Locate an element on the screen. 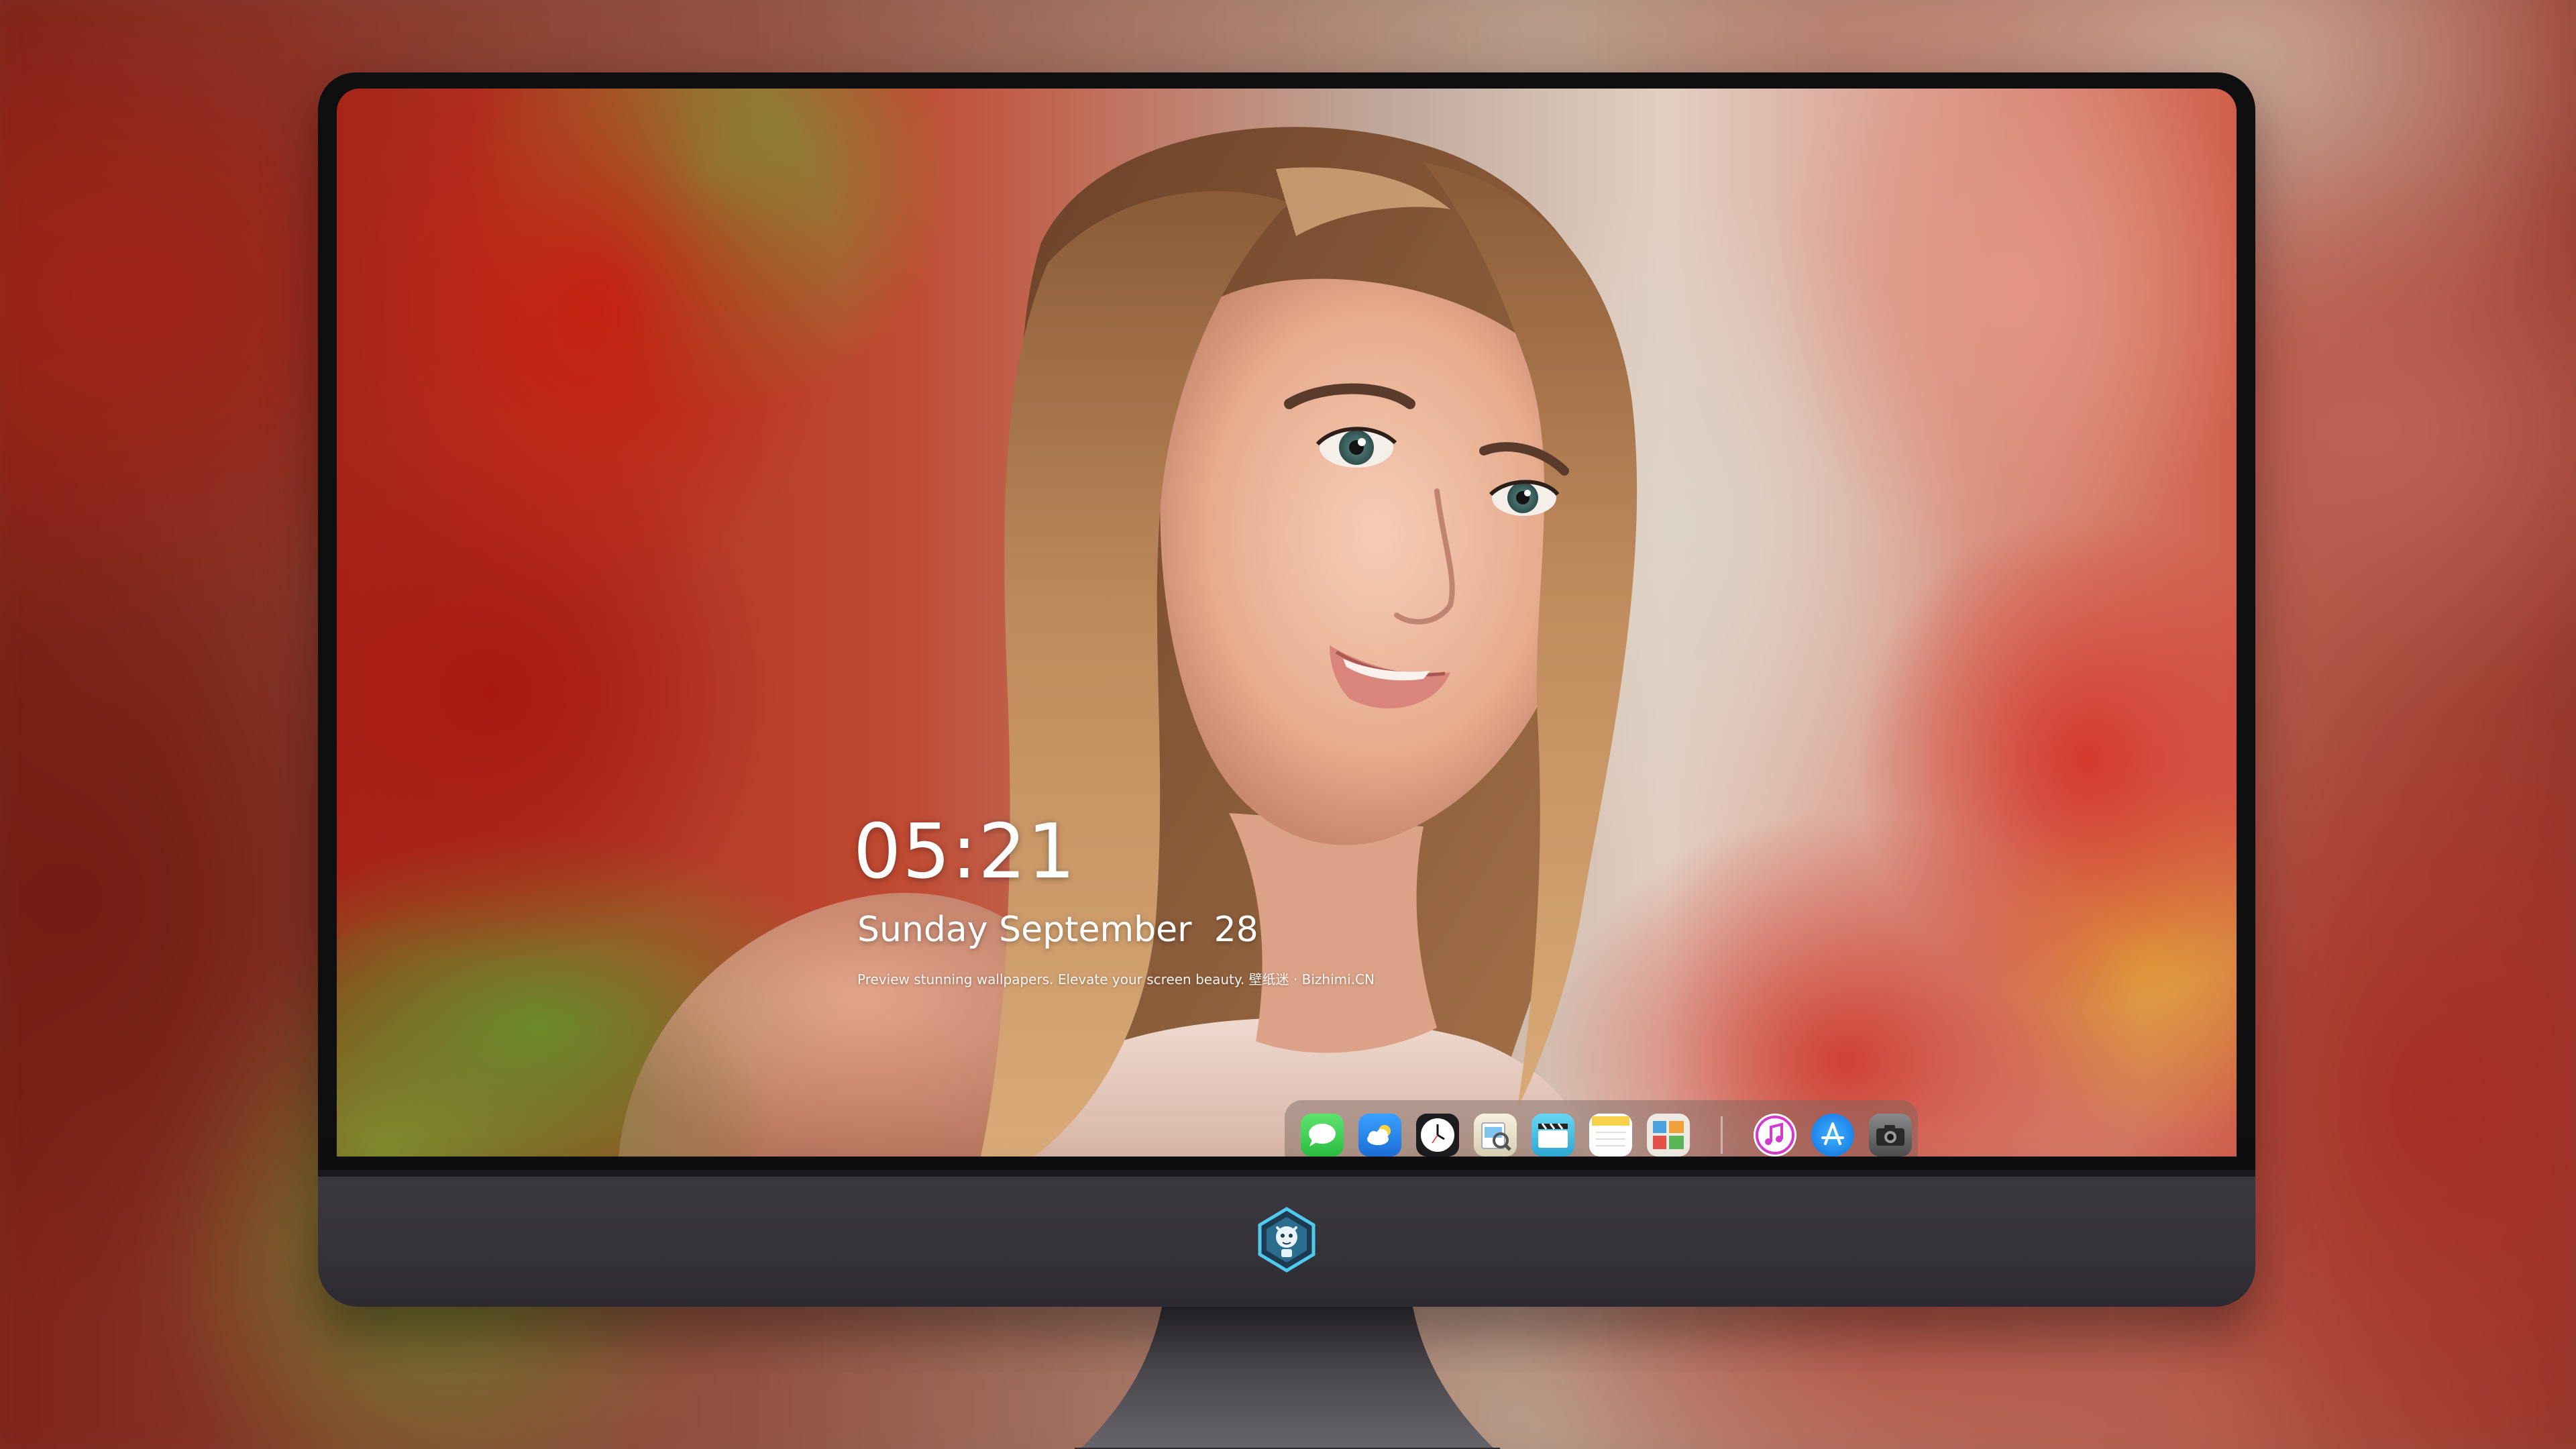 This screenshot has height=1449, width=2576. music-note-icon is located at coordinates (1775, 1135).